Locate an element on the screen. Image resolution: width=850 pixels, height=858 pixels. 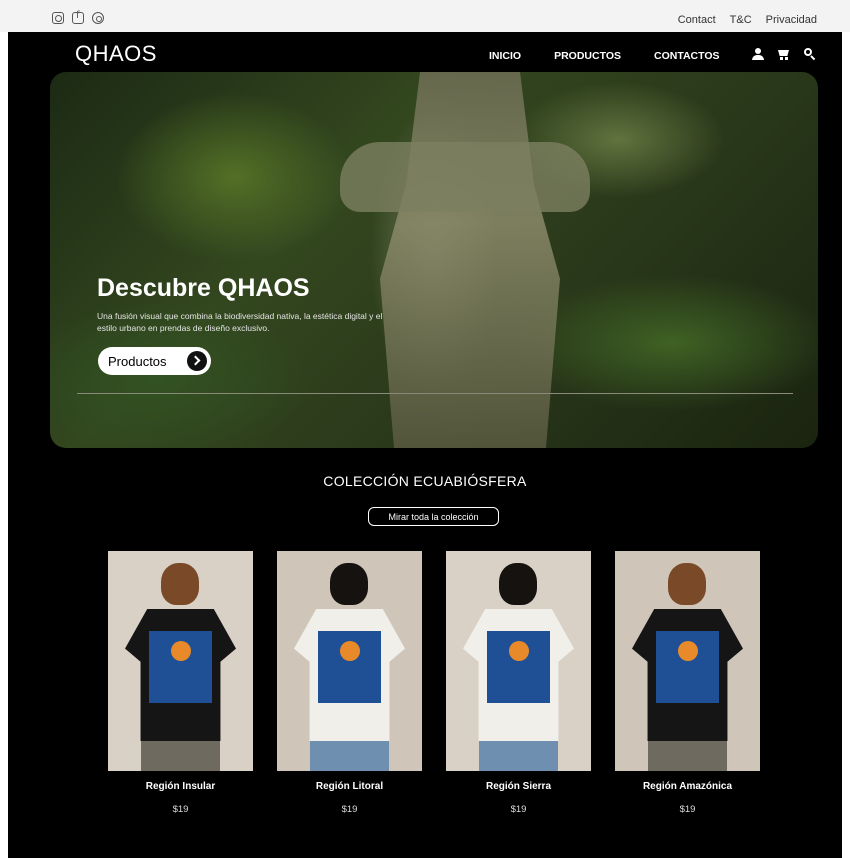
arrow-right-icon is located at coordinates (197, 361).